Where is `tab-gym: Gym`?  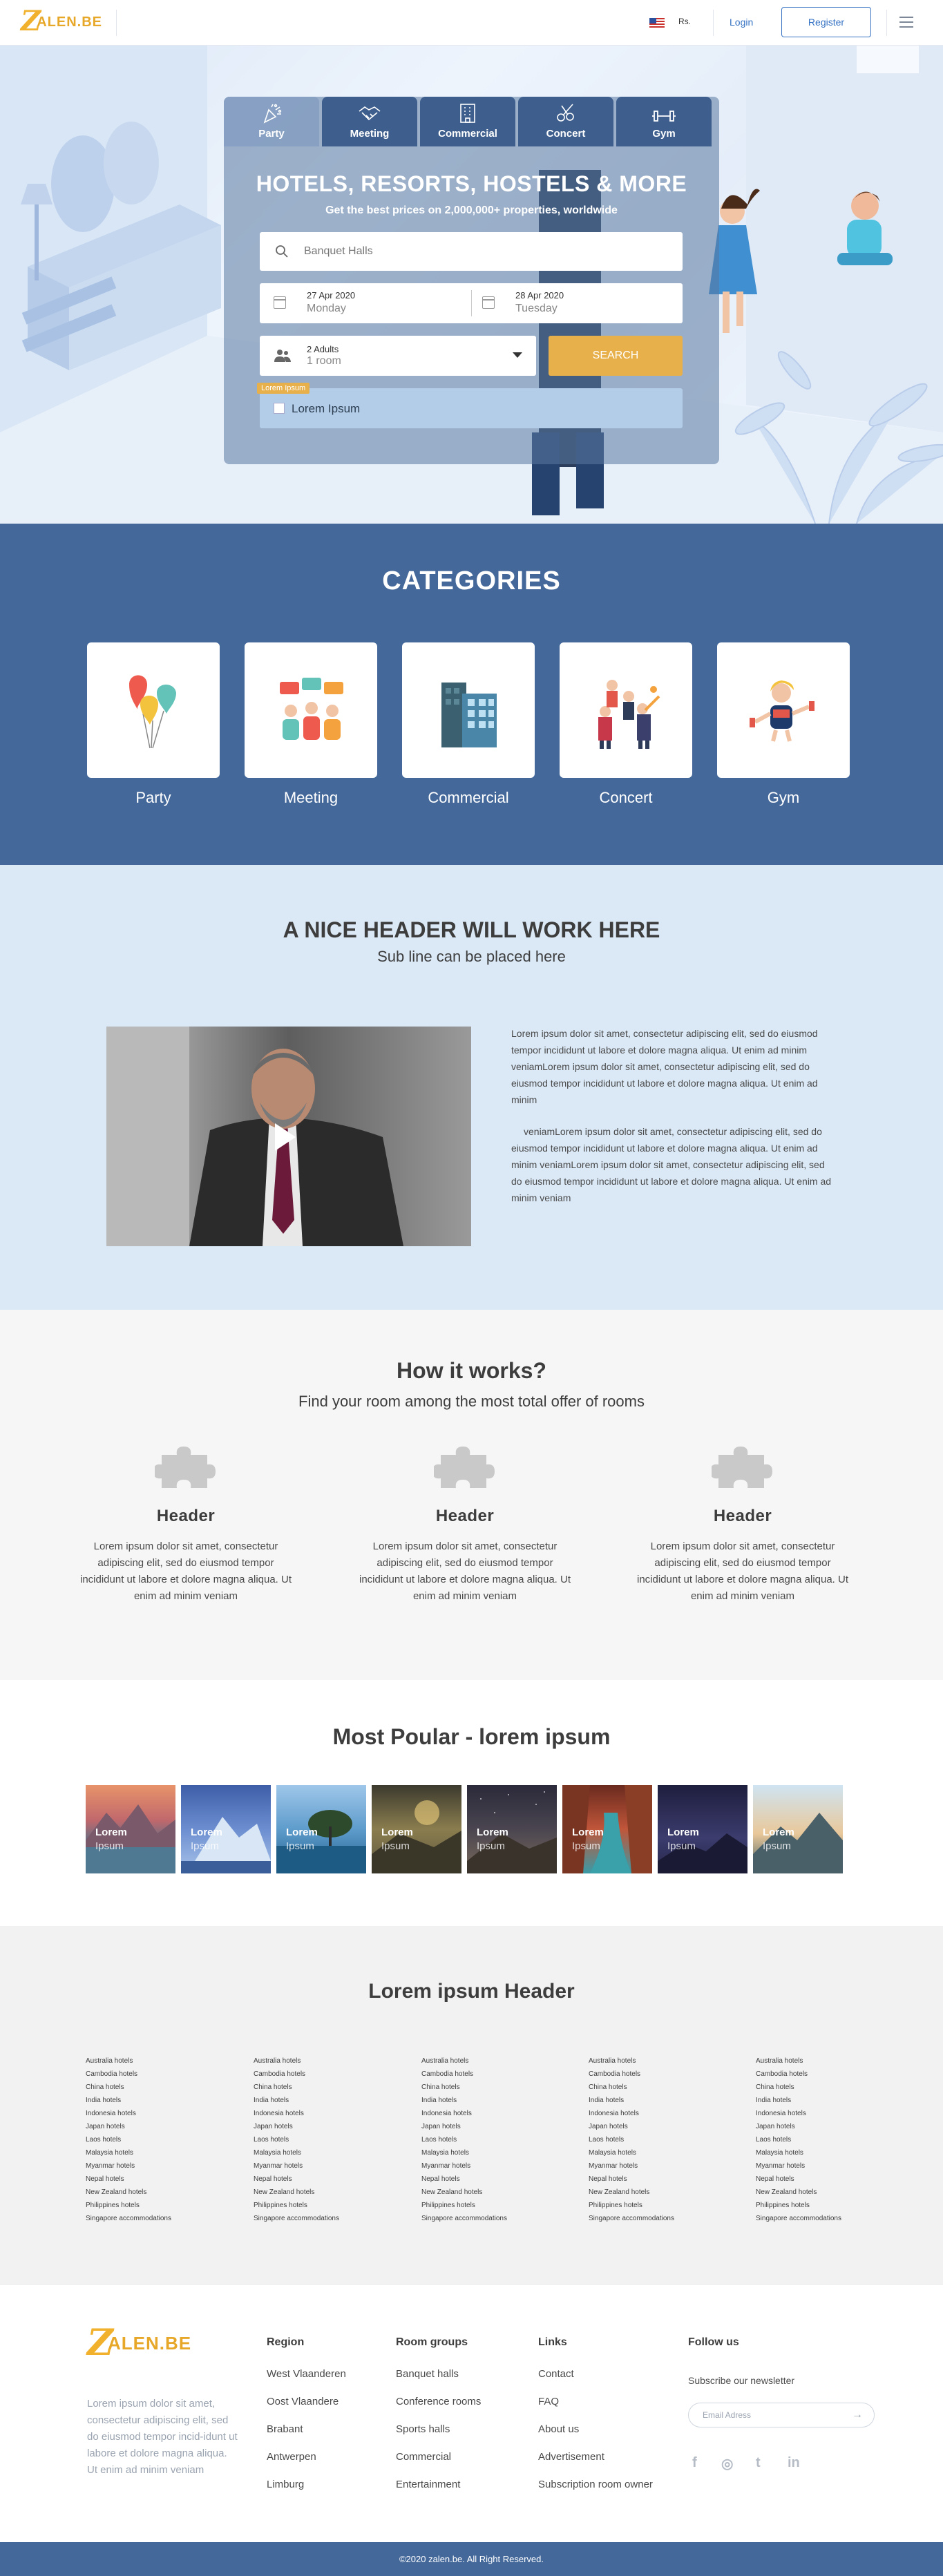 tab-gym: Gym is located at coordinates (664, 121).